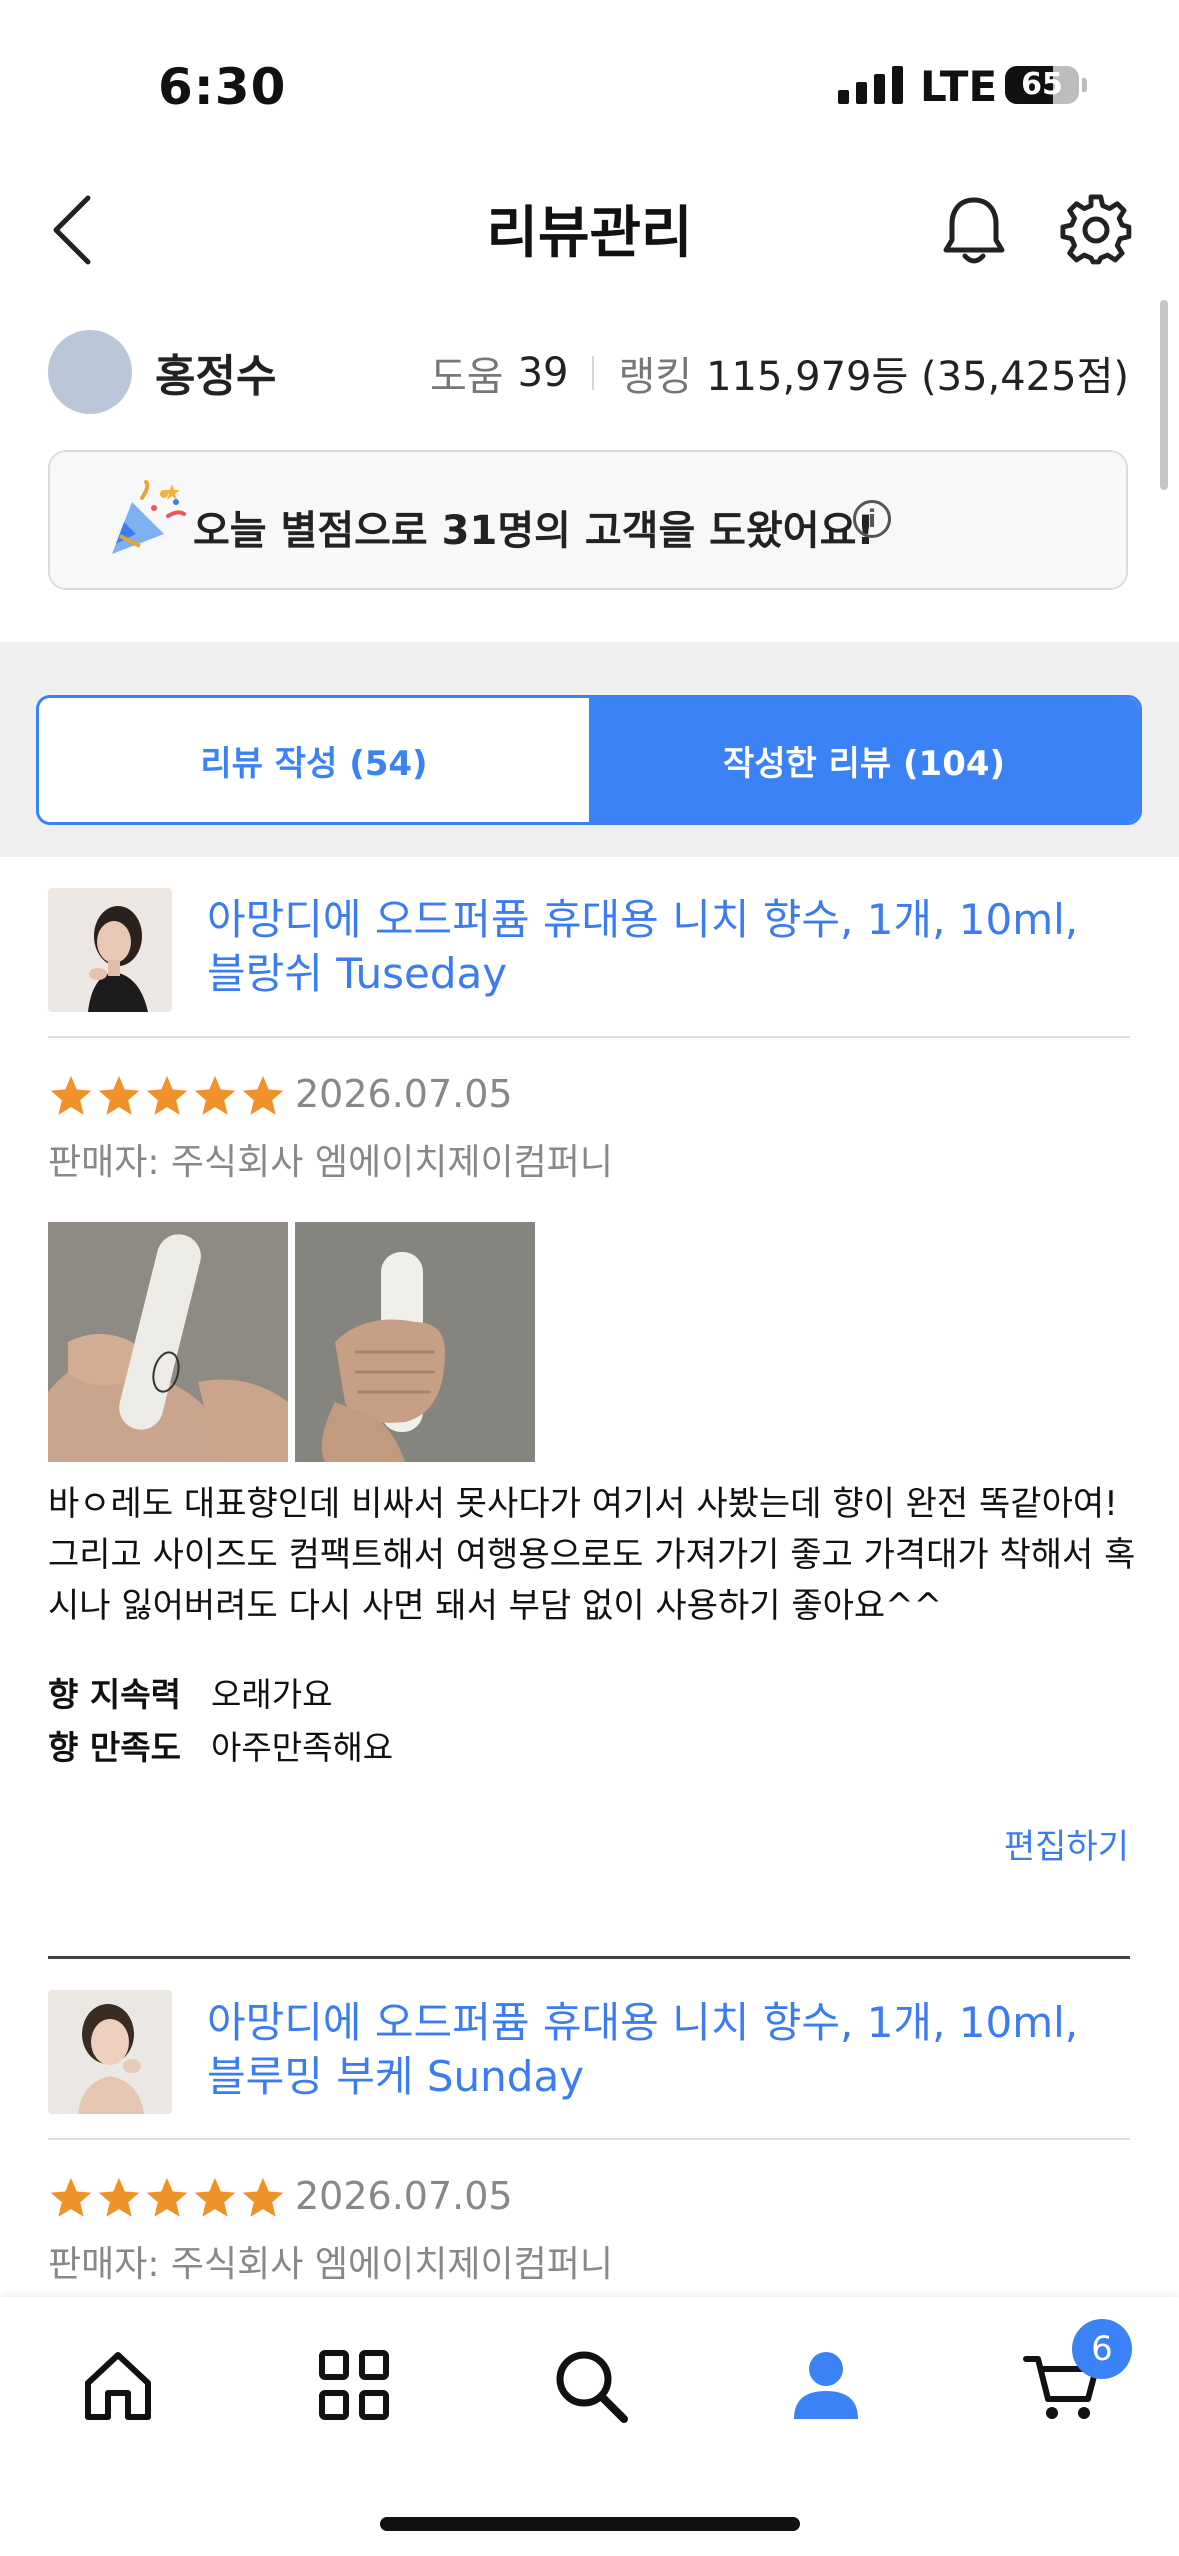 This screenshot has height=2556, width=1179. Describe the element at coordinates (314, 760) in the screenshot. I see `tab-write-review: 리뷰 작성 (54)` at that location.